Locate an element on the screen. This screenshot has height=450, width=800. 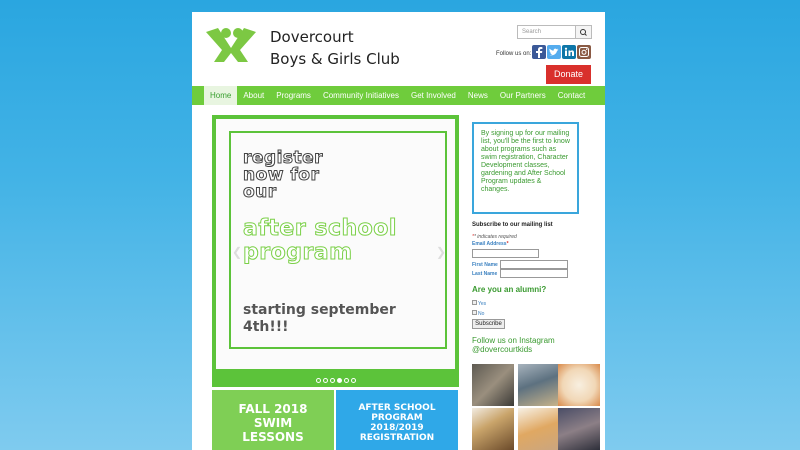
alumni-question: Are you an alumni? is located at coordinates (509, 289).